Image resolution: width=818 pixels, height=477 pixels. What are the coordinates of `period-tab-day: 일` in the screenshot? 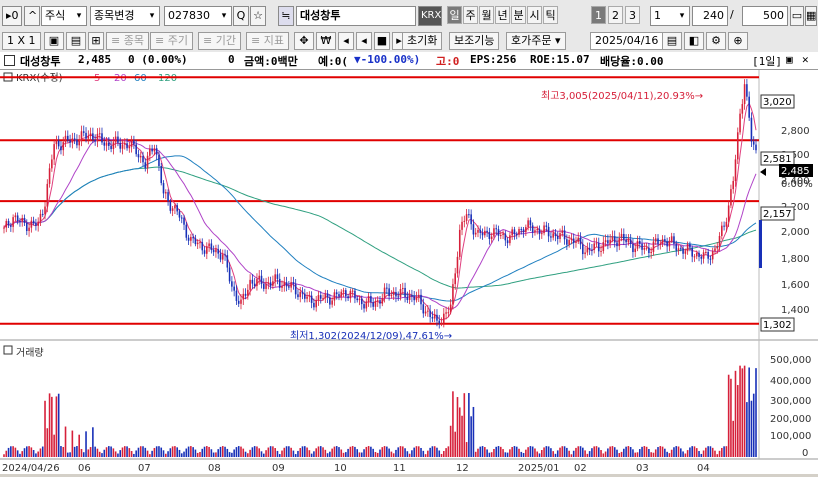 It's located at (454, 15).